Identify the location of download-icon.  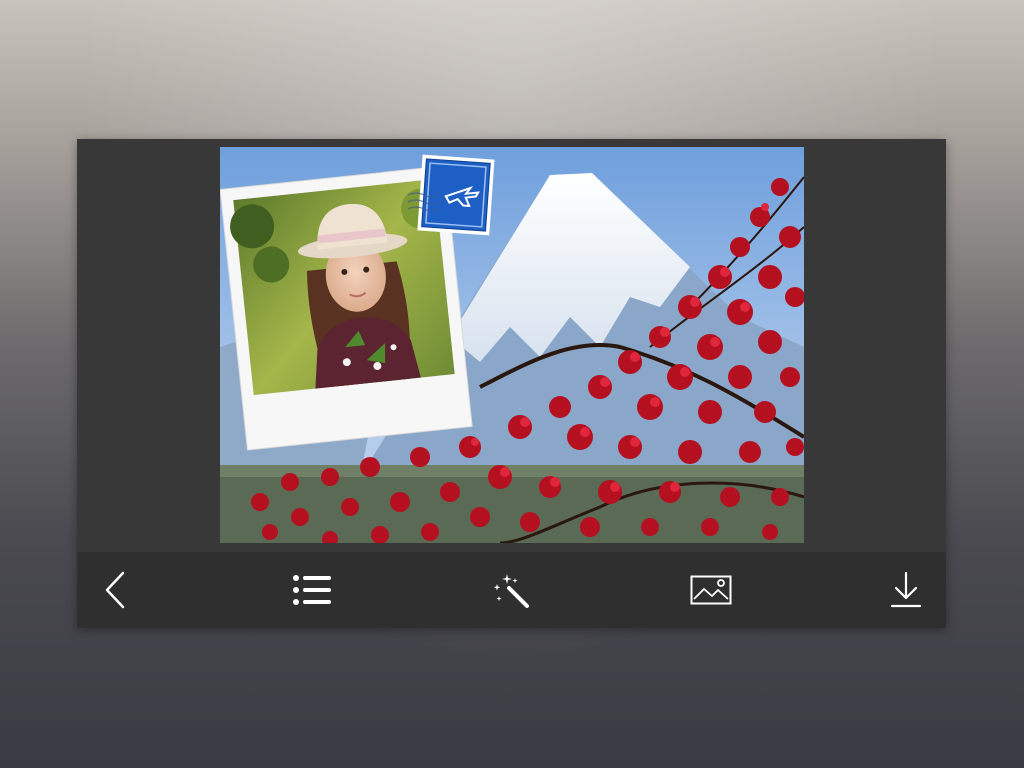
(906, 589).